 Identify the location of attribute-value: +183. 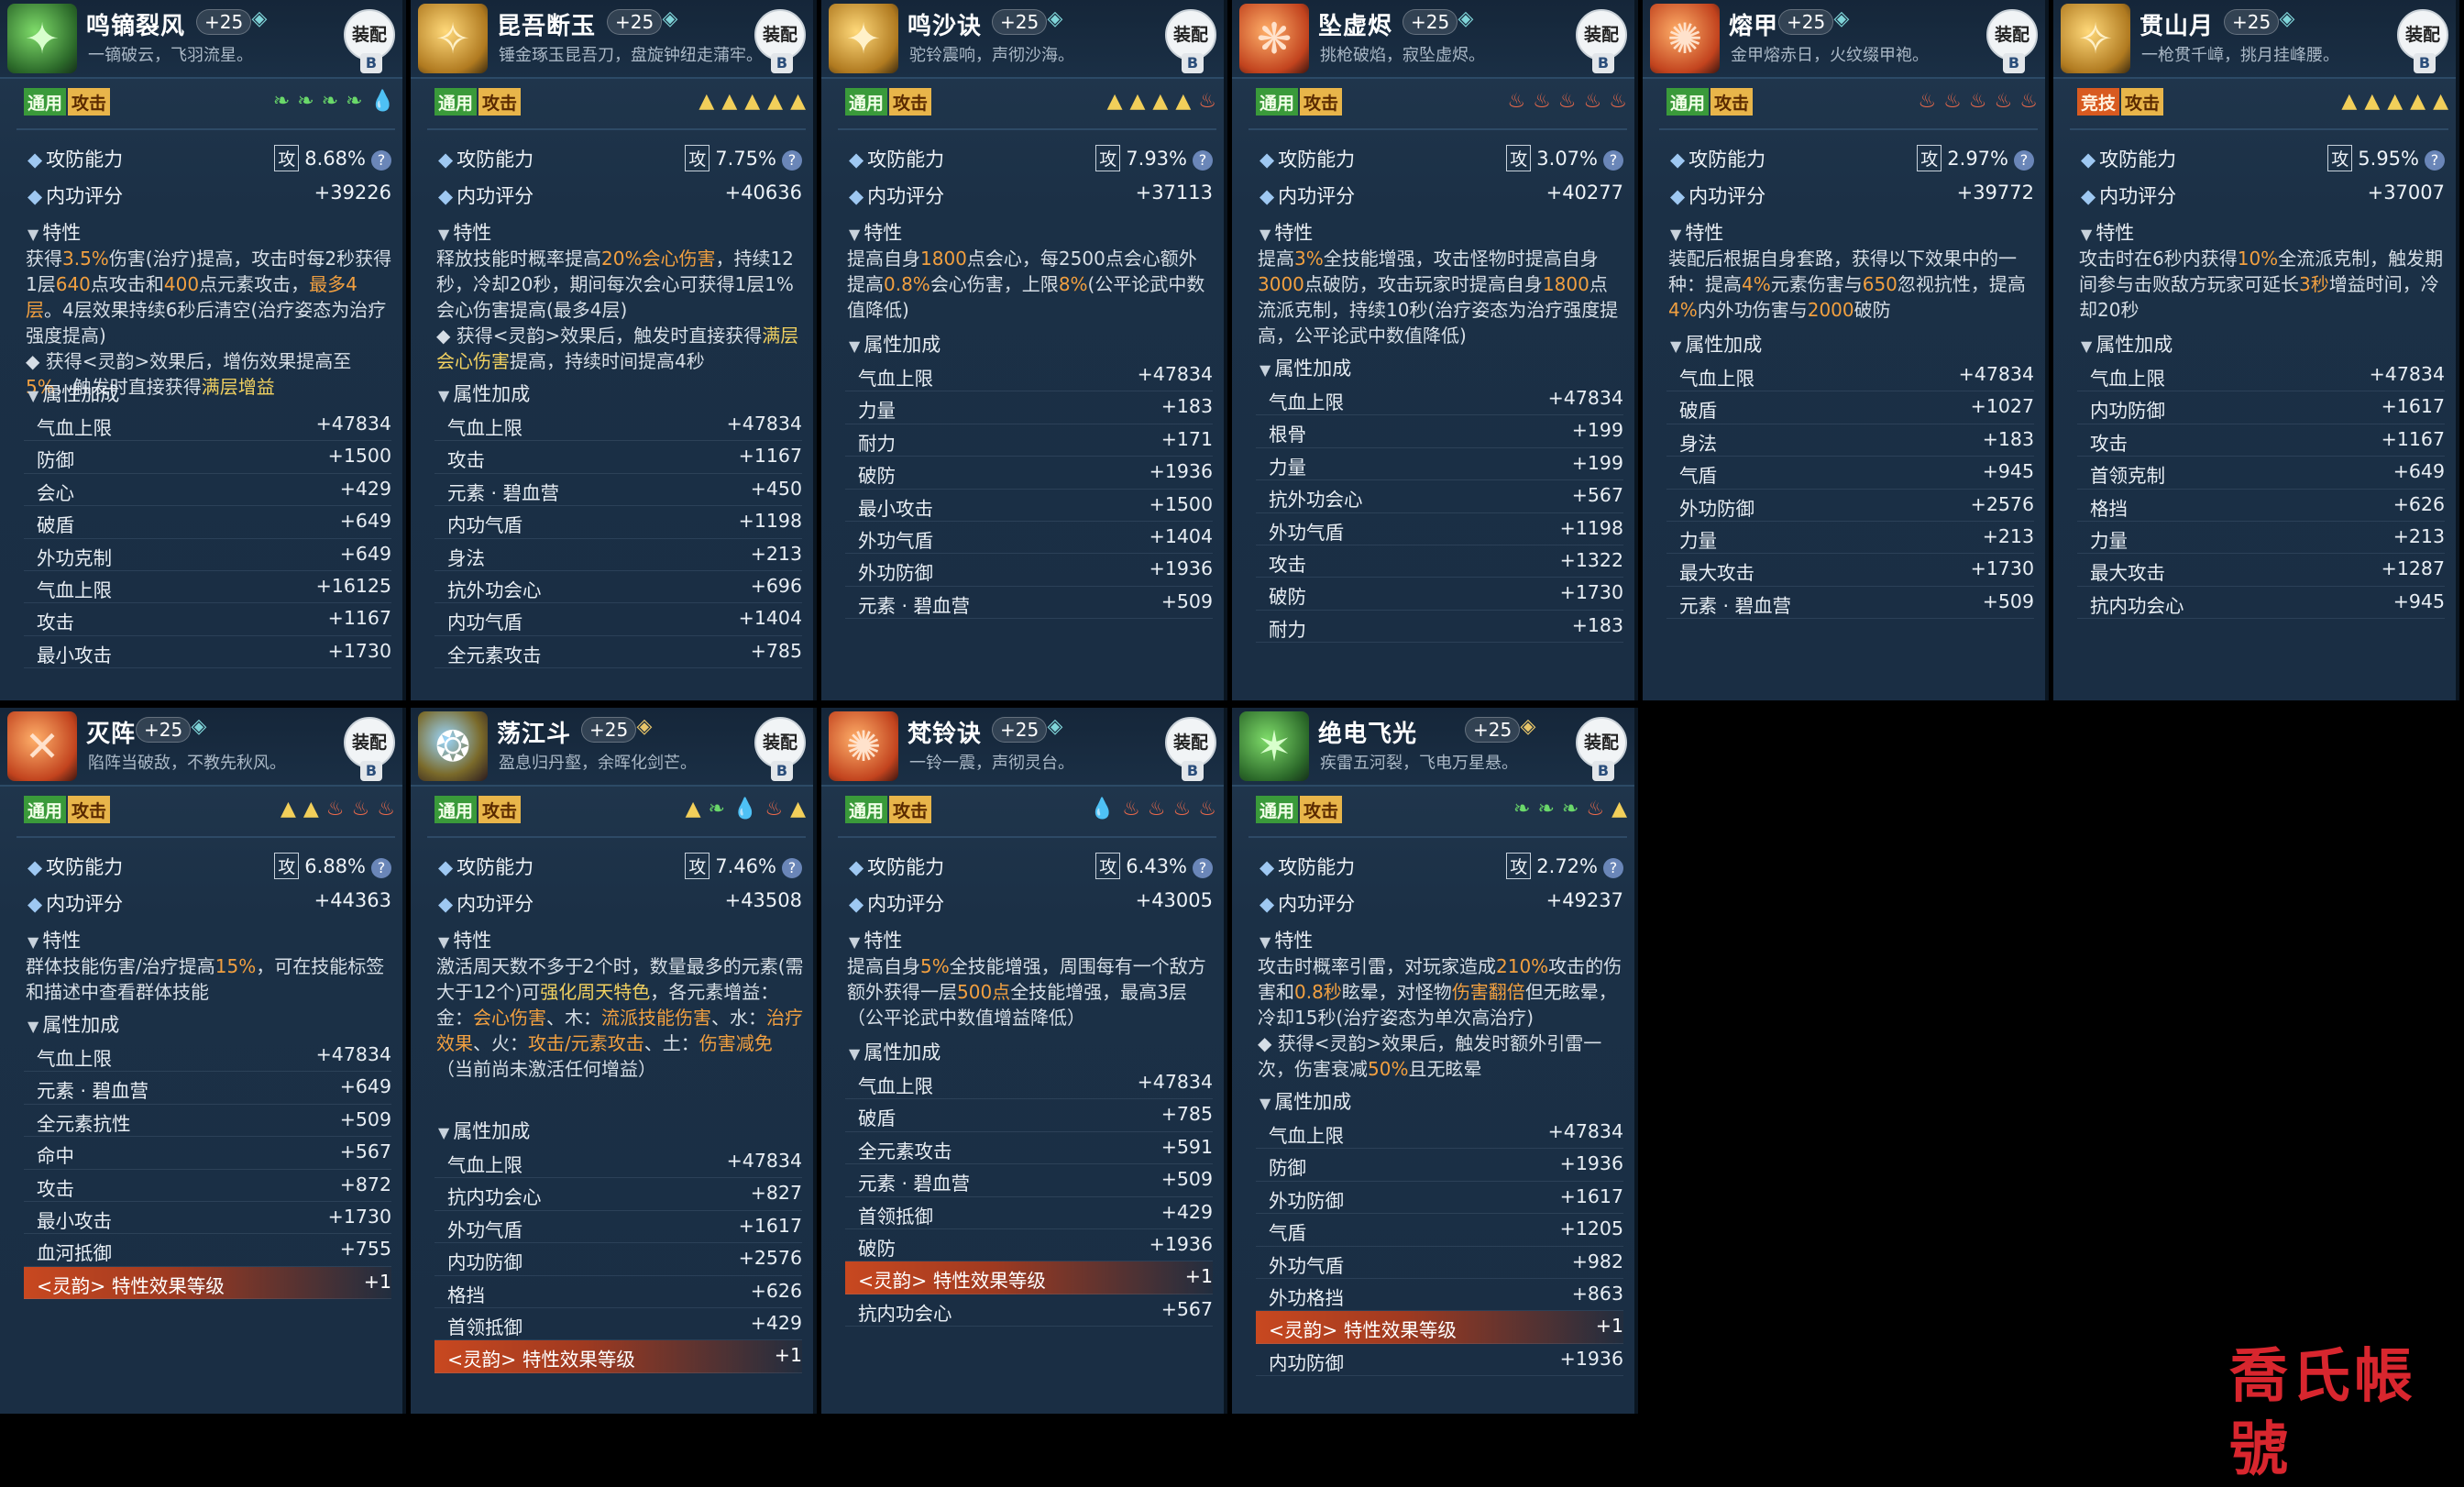
(1186, 406).